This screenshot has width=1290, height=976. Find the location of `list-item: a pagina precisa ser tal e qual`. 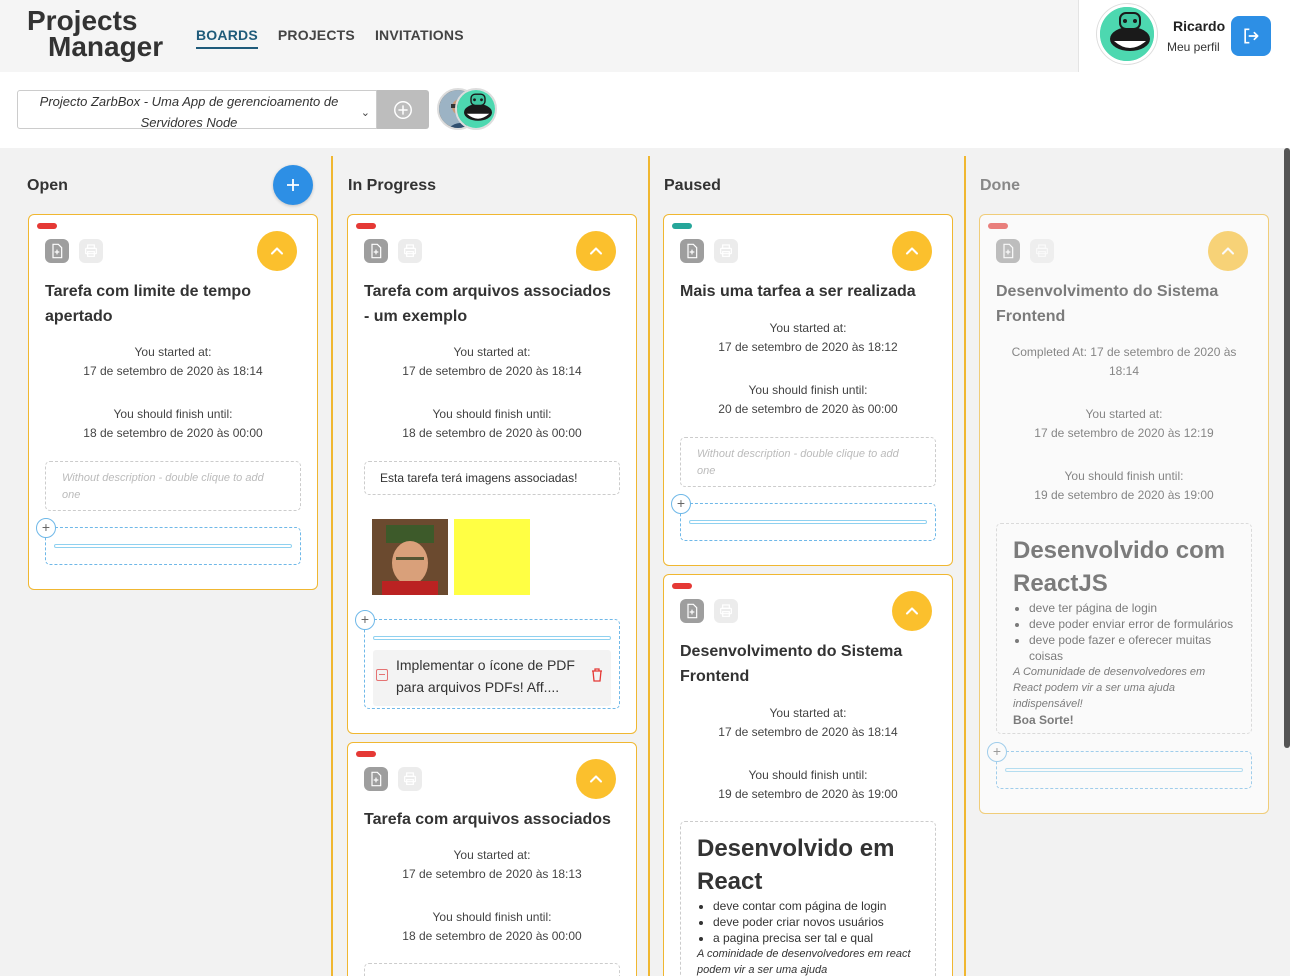

list-item: a pagina precisa ser tal e qual is located at coordinates (816, 938).